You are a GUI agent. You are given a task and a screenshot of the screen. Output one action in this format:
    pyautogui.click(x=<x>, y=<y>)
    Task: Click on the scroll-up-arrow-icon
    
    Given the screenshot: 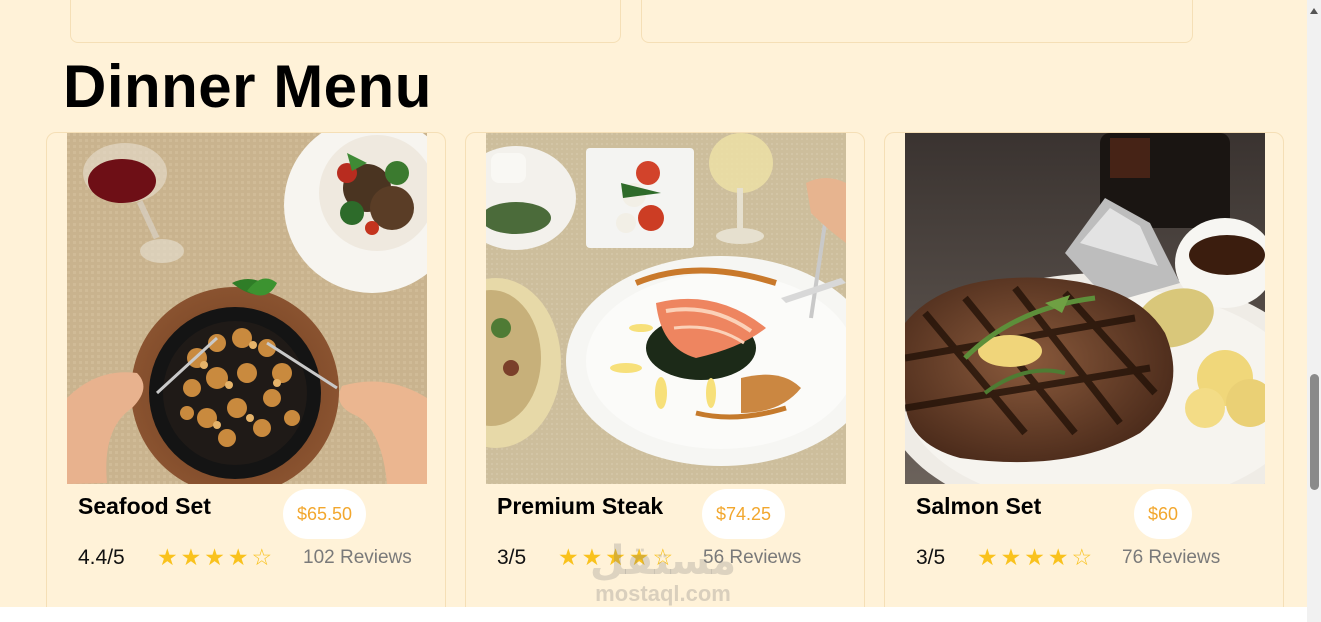 What is the action you would take?
    pyautogui.click(x=1314, y=11)
    